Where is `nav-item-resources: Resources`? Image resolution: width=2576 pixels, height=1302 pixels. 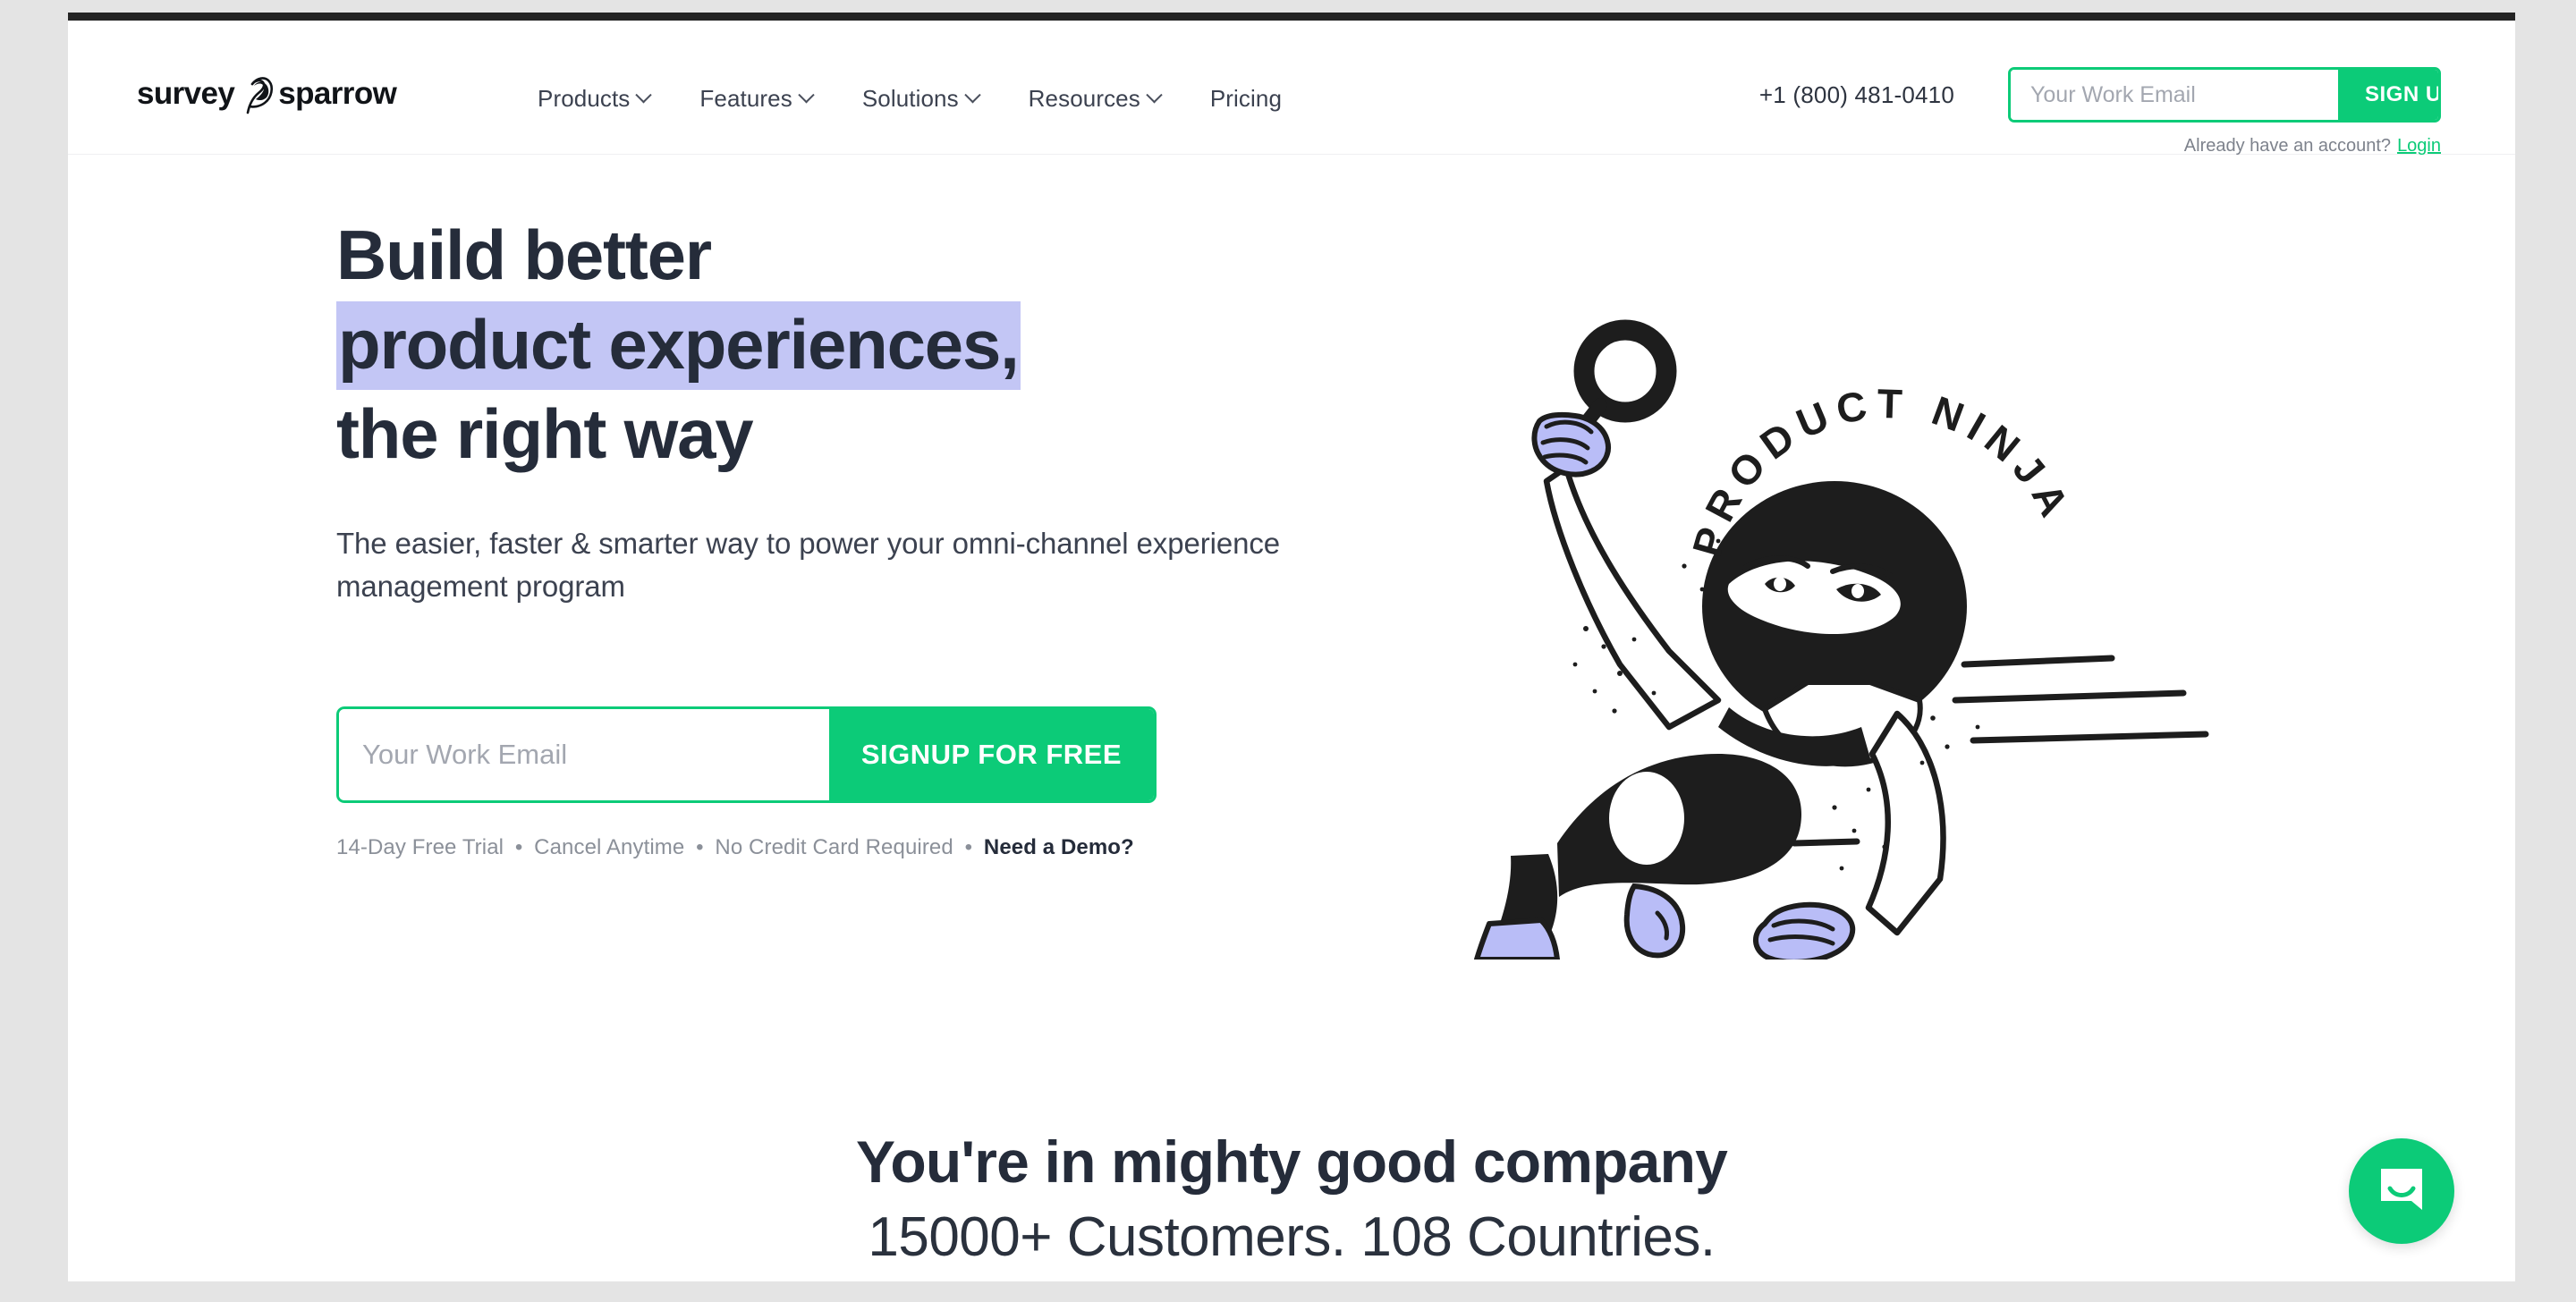
nav-item-resources: Resources is located at coordinates (1111, 99).